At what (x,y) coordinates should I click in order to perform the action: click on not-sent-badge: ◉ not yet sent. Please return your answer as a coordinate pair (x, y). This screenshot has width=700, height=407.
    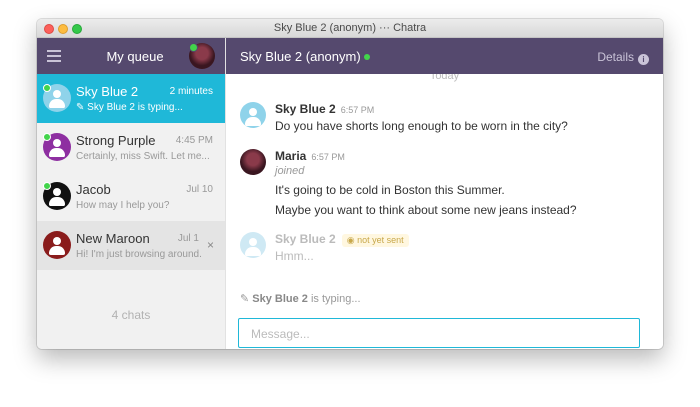
    Looking at the image, I should click on (375, 240).